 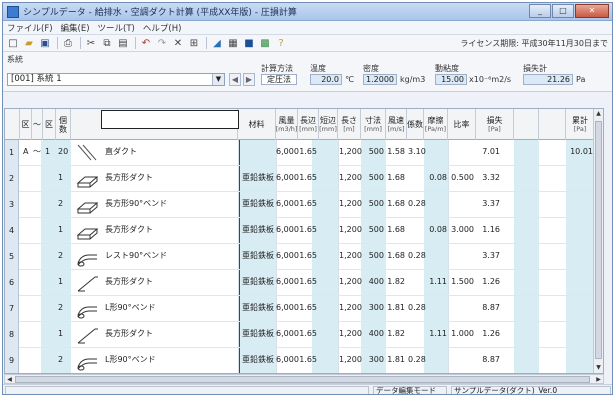 What do you see at coordinates (490, 308) in the screenshot?
I see `cell-loss: 8.87` at bounding box center [490, 308].